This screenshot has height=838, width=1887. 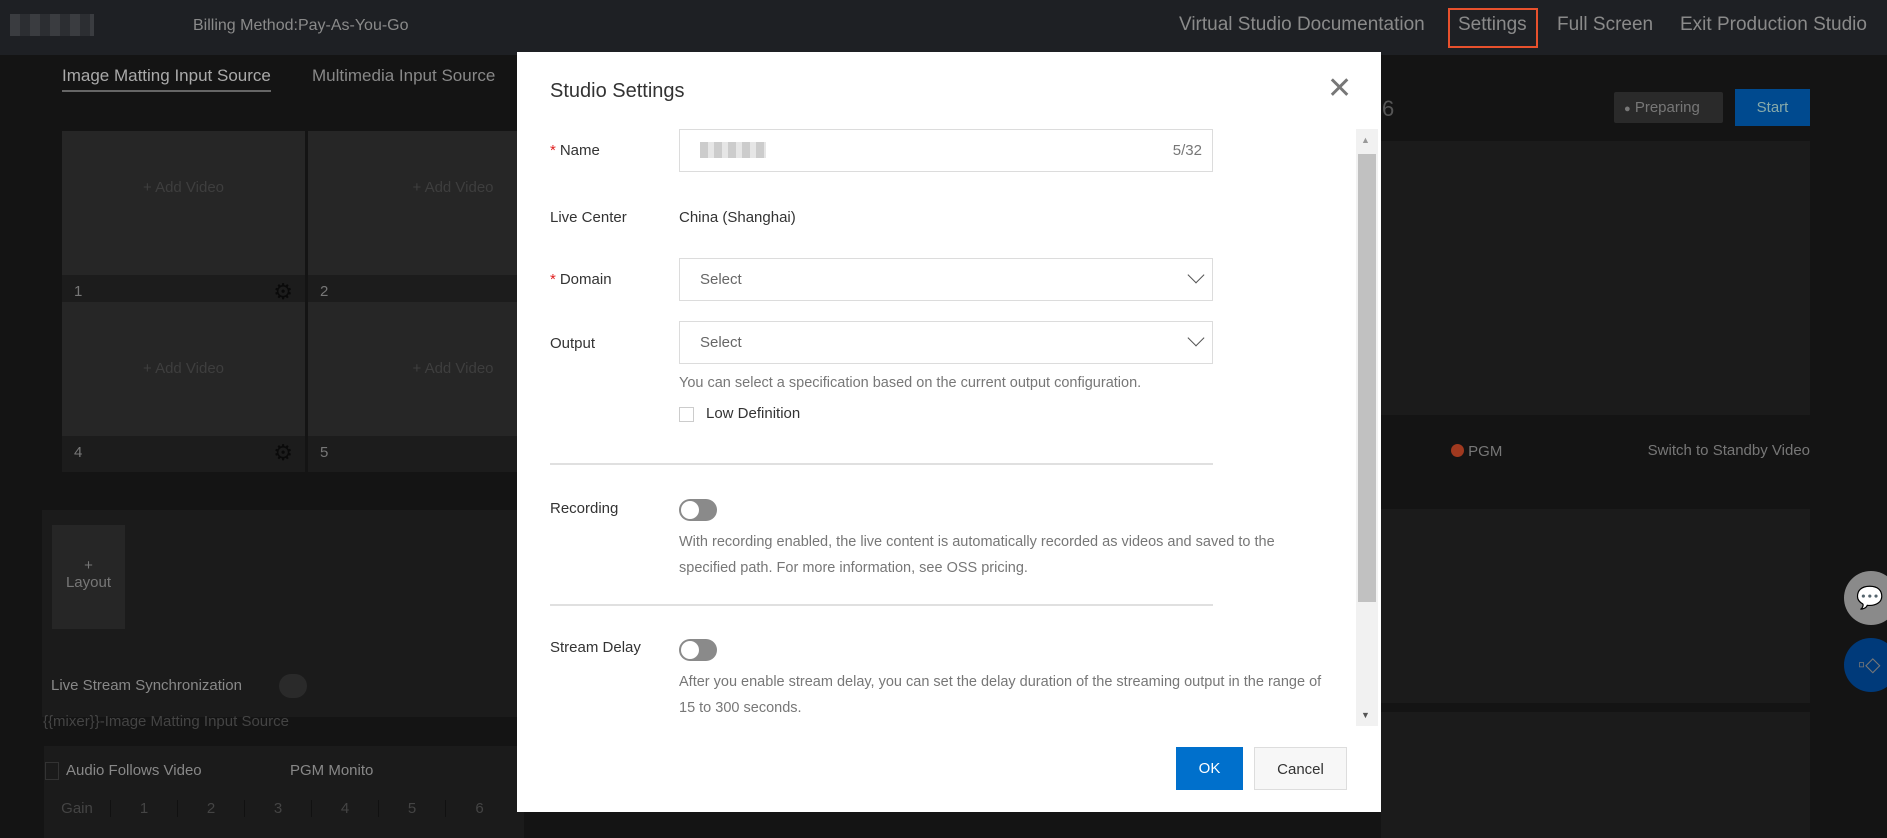 I want to click on status-badge: ● Preparing, so click(x=1668, y=107).